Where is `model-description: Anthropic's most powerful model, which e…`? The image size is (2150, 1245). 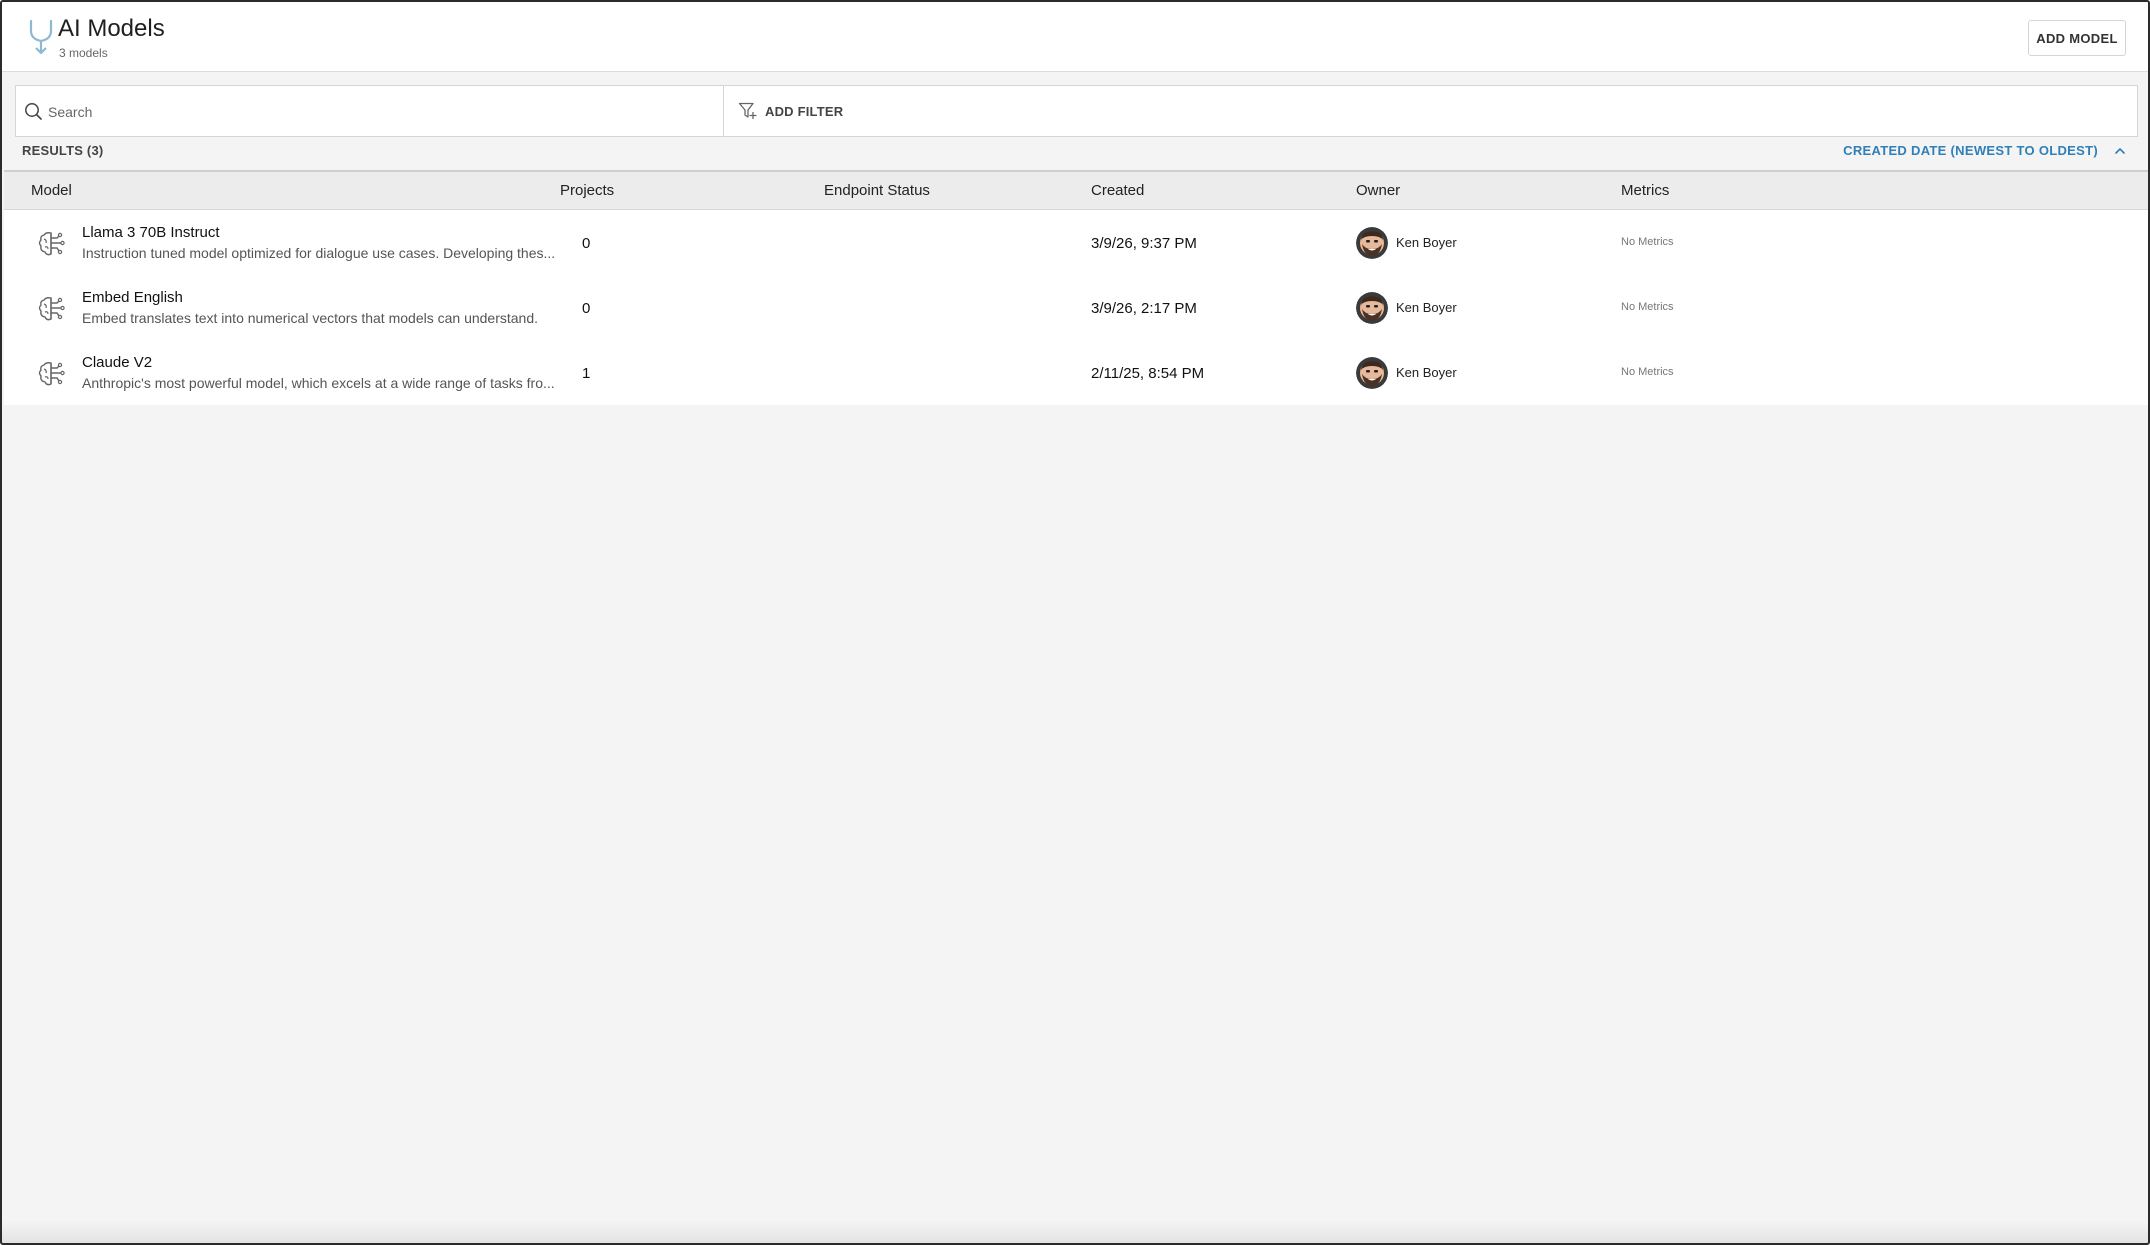 model-description: Anthropic's most powerful model, which e… is located at coordinates (318, 383).